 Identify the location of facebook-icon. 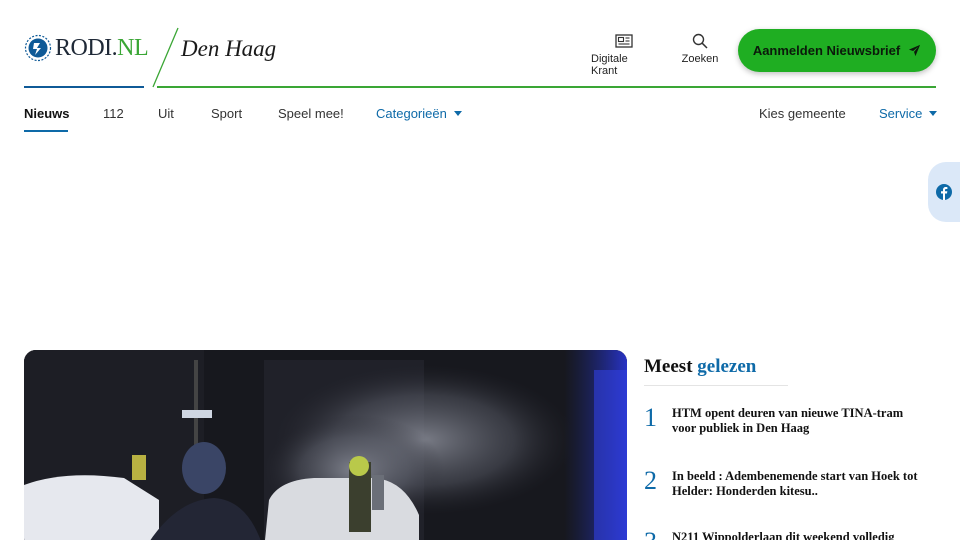
(944, 192).